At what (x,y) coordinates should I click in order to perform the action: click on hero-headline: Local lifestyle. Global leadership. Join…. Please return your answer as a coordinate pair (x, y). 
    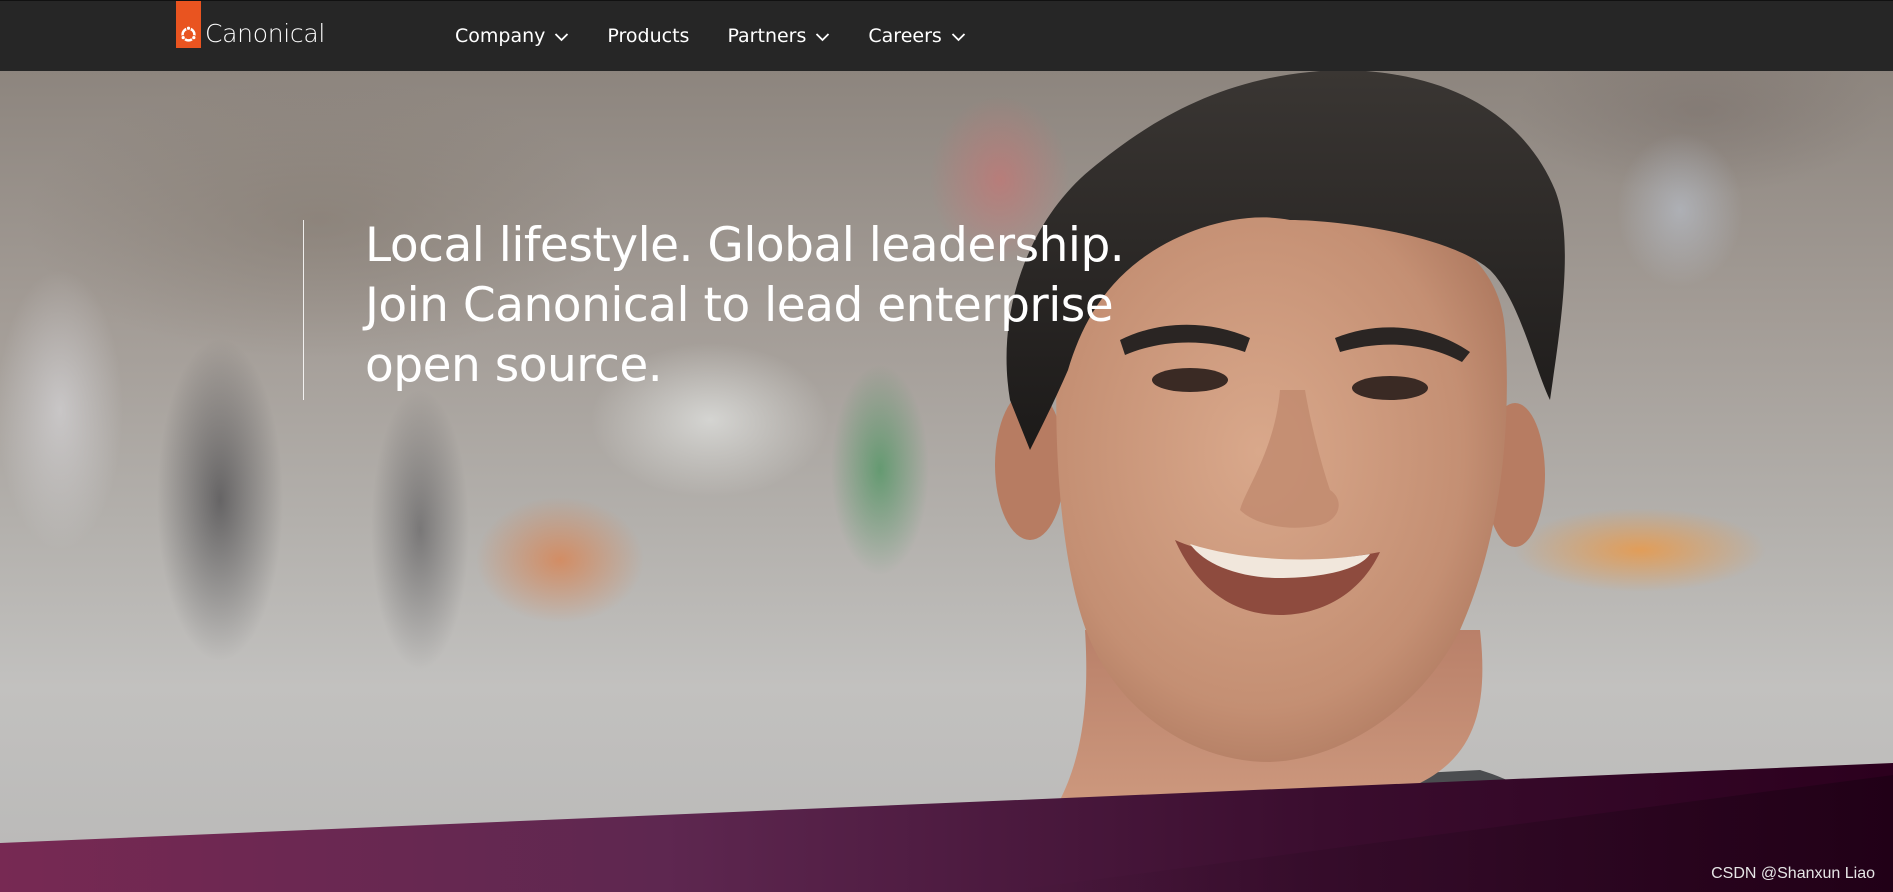
    Looking at the image, I should click on (745, 305).